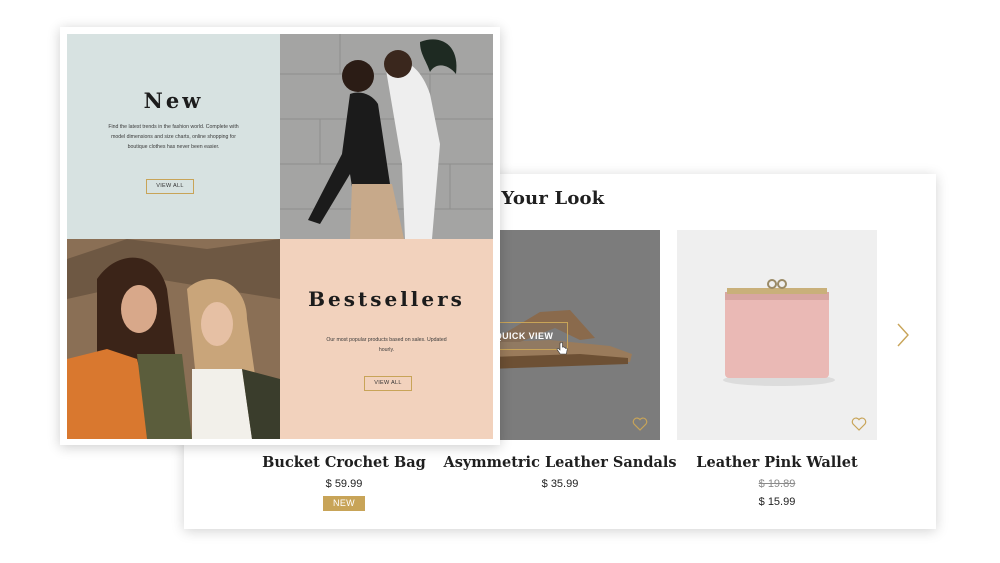  Describe the element at coordinates (388, 383) in the screenshot. I see `view-all-bestsellers-button: VIEW ALL` at that location.